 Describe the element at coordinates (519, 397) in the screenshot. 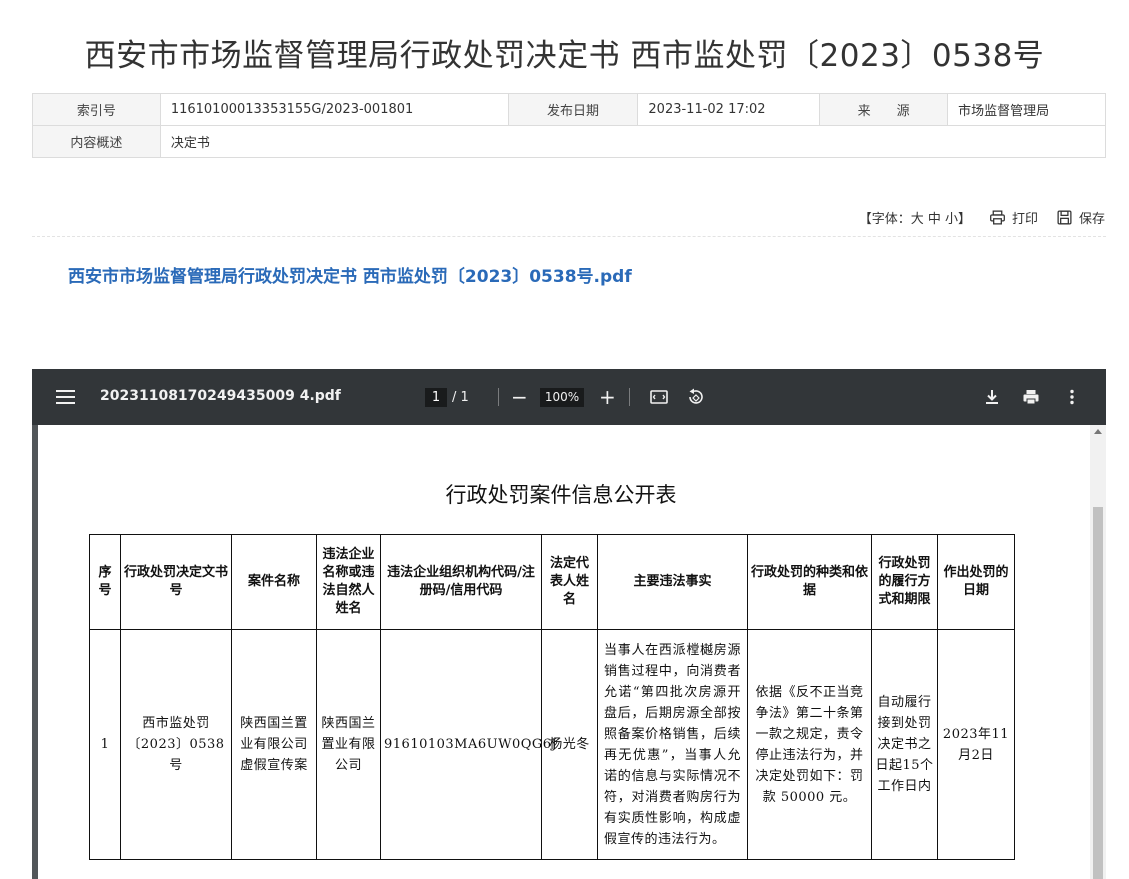

I see `zoom-out-icon: −` at that location.